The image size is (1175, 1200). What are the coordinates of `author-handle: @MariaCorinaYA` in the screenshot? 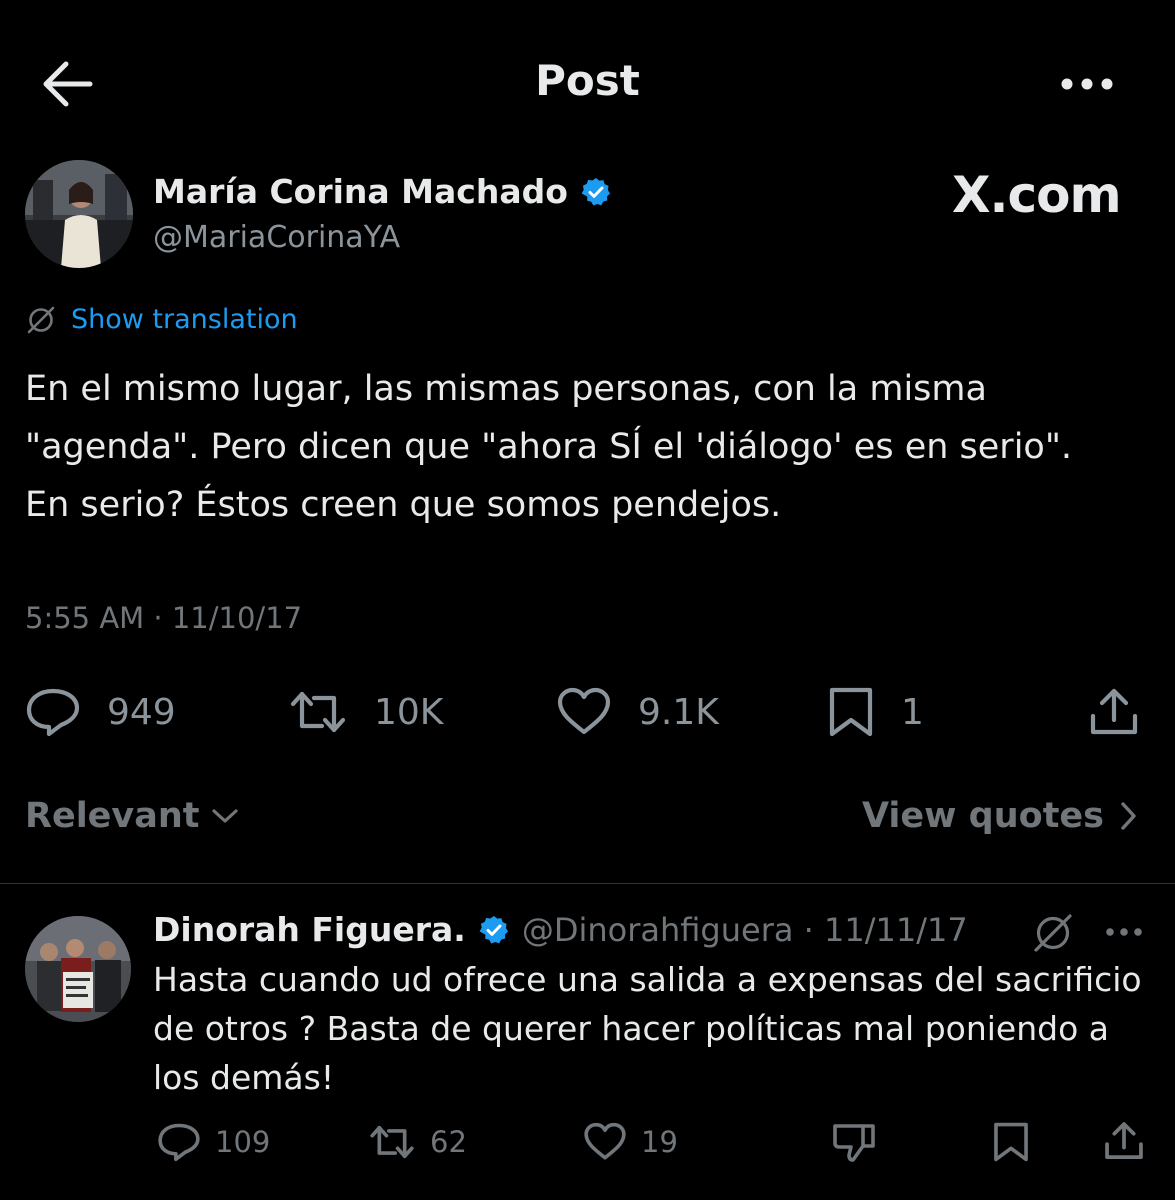 It's located at (276, 237).